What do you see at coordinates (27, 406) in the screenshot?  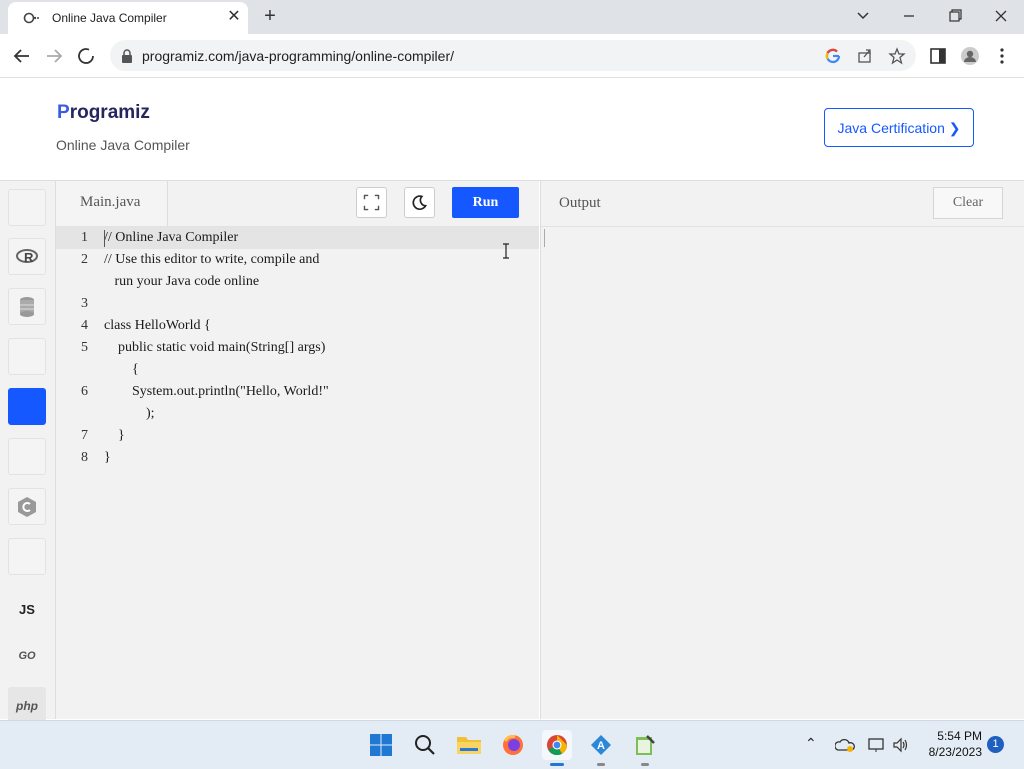 I see `java-lang-icon` at bounding box center [27, 406].